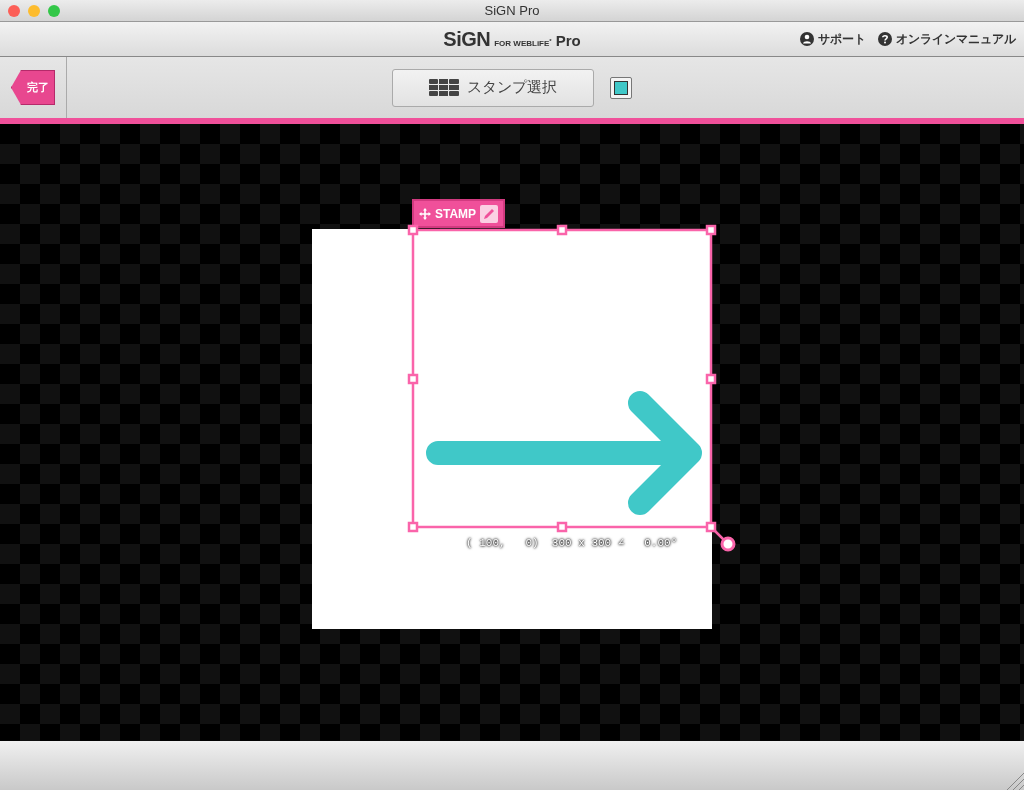 The height and width of the screenshot is (790, 1024). Describe the element at coordinates (33, 87) in the screenshot. I see `done-button: 完了` at that location.